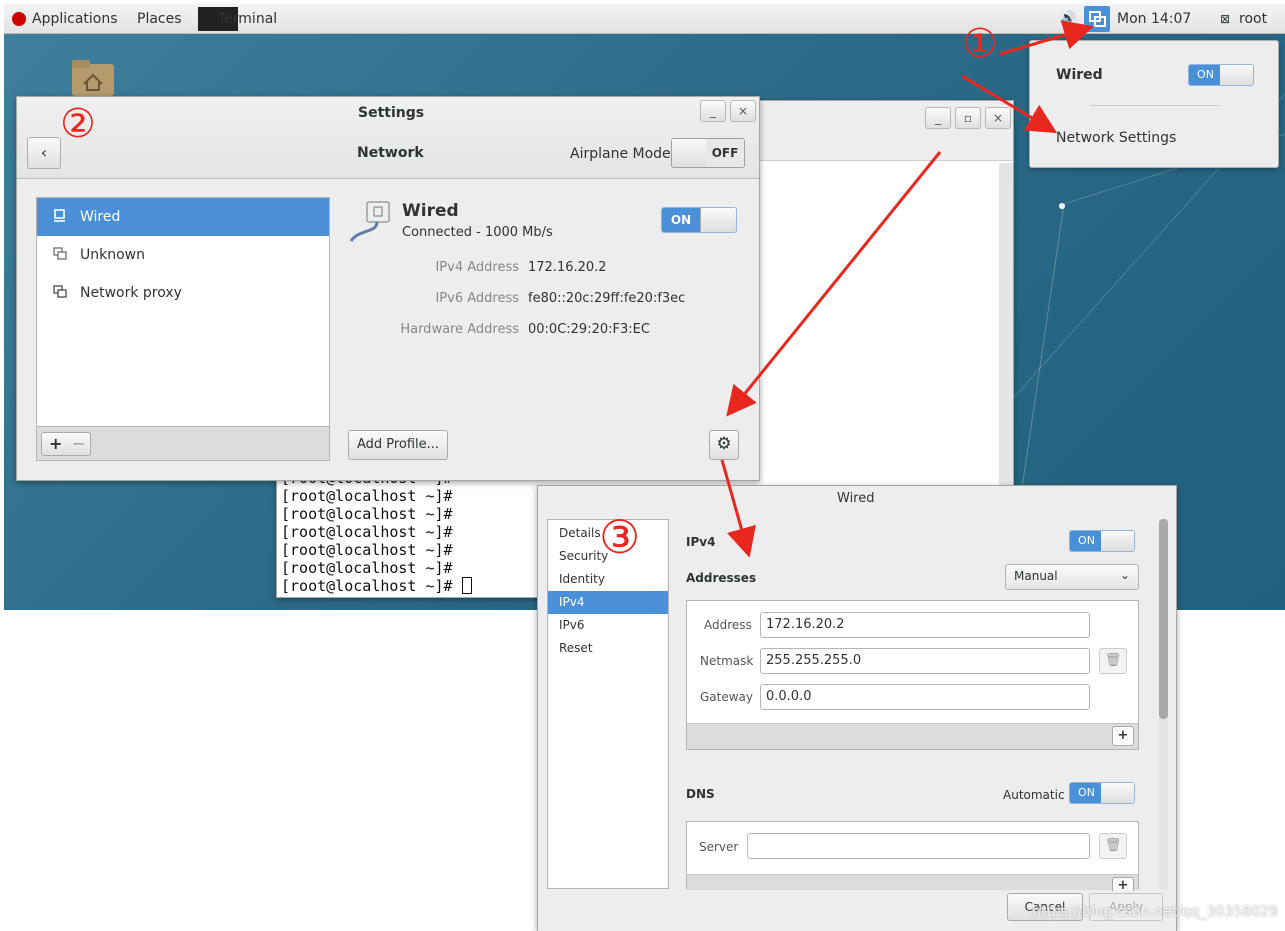 The width and height of the screenshot is (1285, 931). What do you see at coordinates (93, 78) in the screenshot?
I see `home-folder-icon` at bounding box center [93, 78].